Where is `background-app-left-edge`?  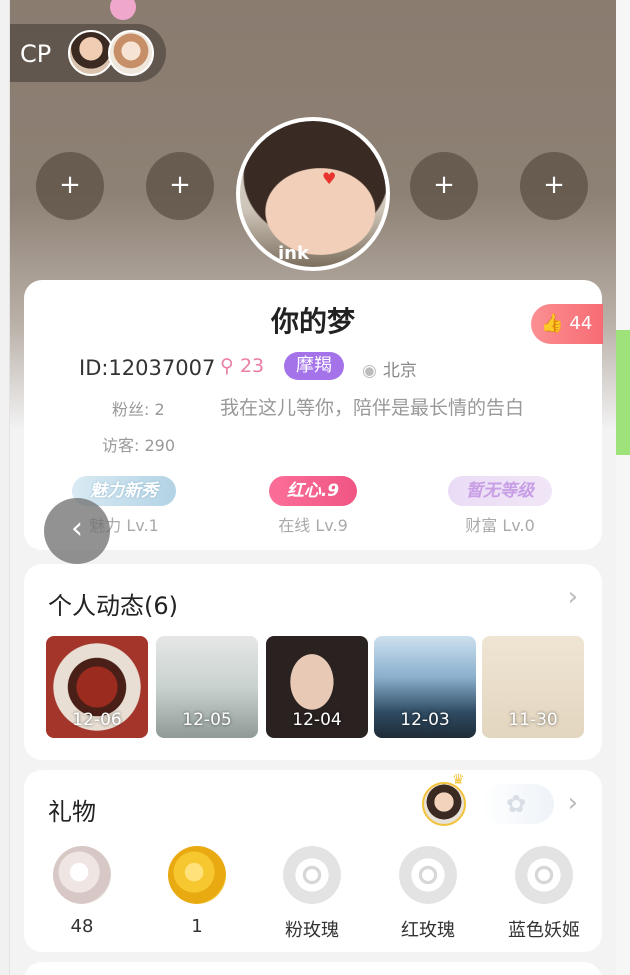
background-app-left-edge is located at coordinates (5, 487).